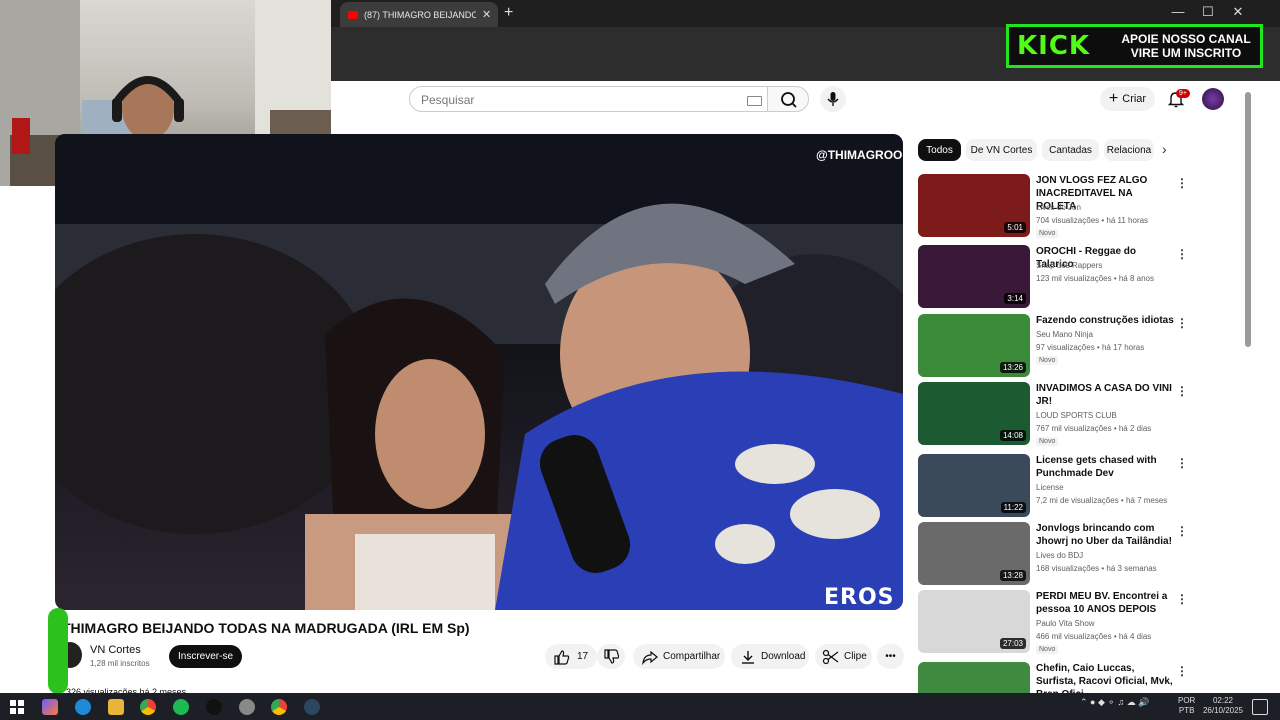 The image size is (1280, 720). Describe the element at coordinates (974, 677) in the screenshot. I see `video-thumbnail` at that location.